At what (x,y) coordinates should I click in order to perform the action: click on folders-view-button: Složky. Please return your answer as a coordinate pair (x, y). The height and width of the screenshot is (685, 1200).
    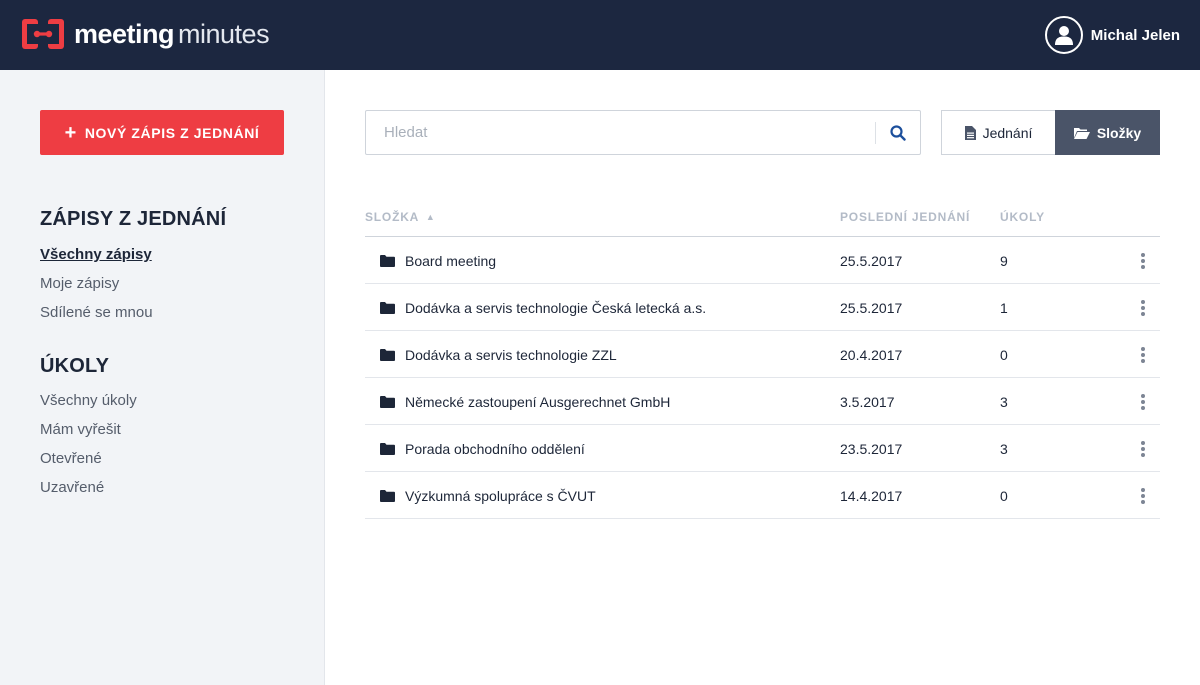
    Looking at the image, I should click on (1107, 132).